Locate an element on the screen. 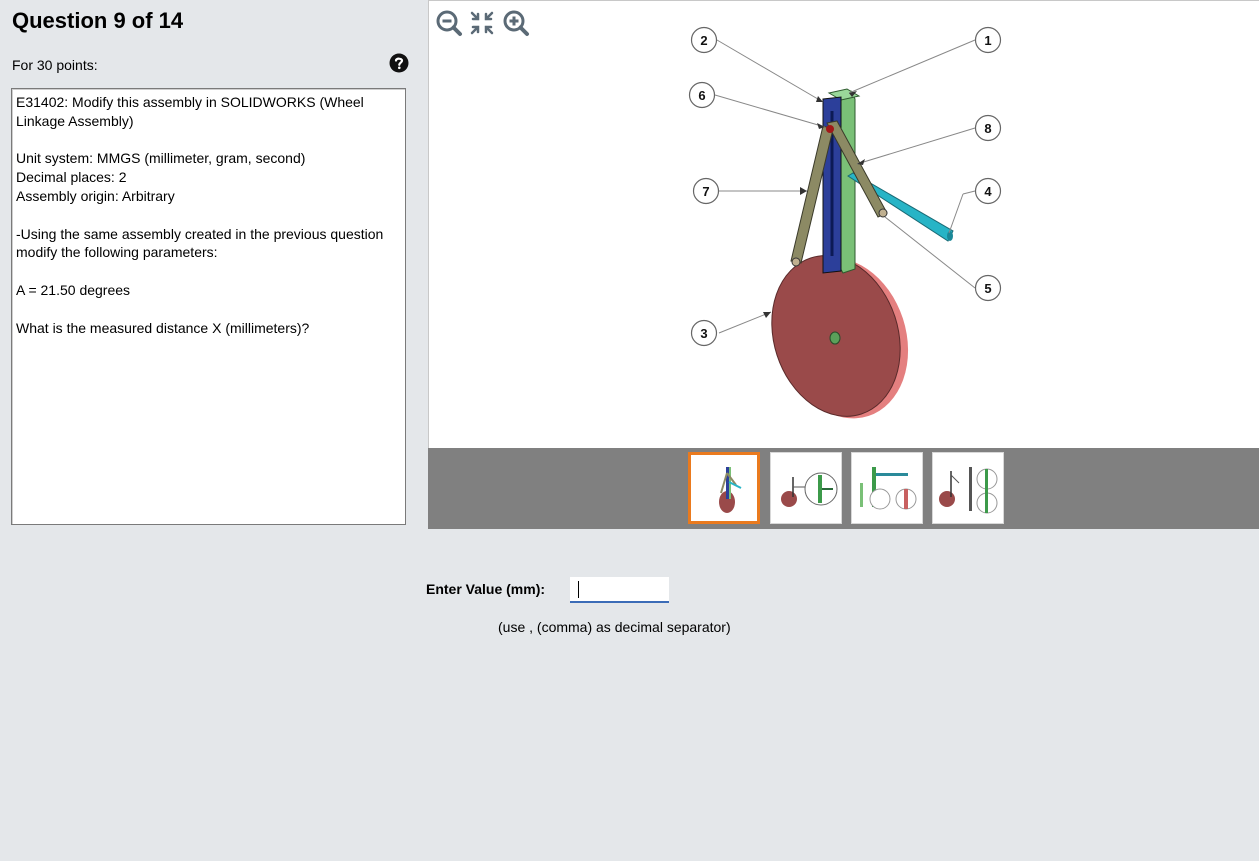 The image size is (1259, 861). question-line: A = 21.50 degrees is located at coordinates (73, 289).